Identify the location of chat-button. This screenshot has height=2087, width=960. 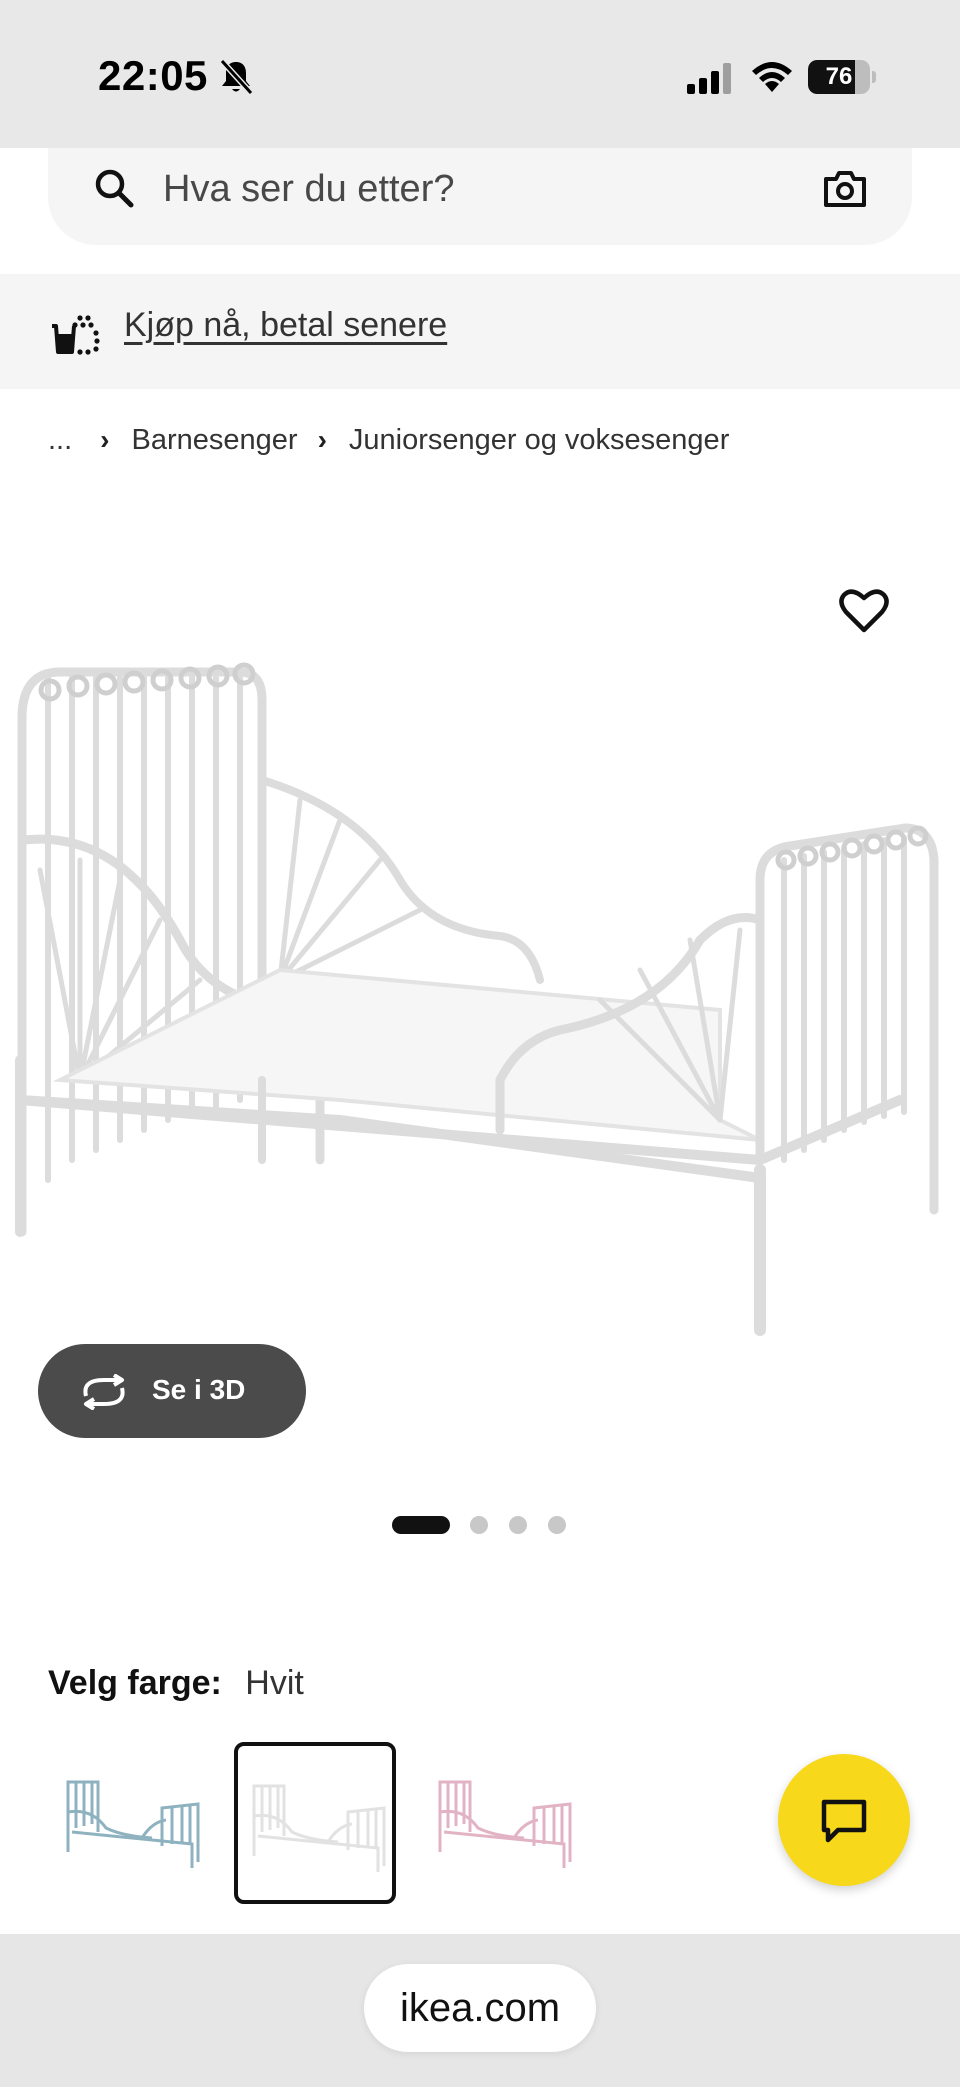
(844, 1820).